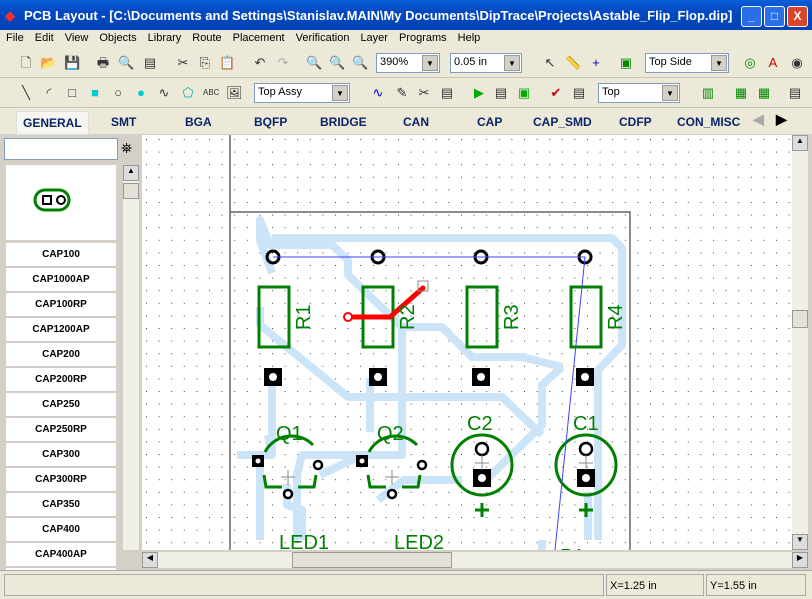 This screenshot has height=599, width=812. What do you see at coordinates (556, 93) in the screenshot?
I see `drc-icon: ✔` at bounding box center [556, 93].